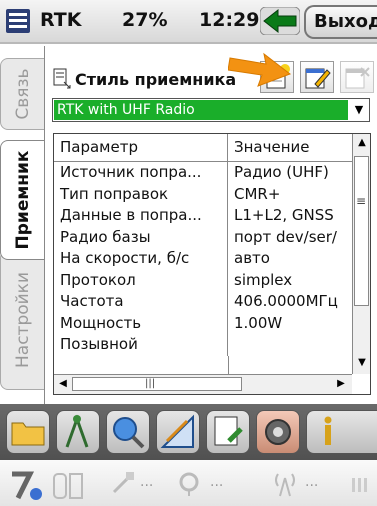 Image resolution: width=377 pixels, height=506 pixels. I want to click on search-globe-icon, so click(129, 433).